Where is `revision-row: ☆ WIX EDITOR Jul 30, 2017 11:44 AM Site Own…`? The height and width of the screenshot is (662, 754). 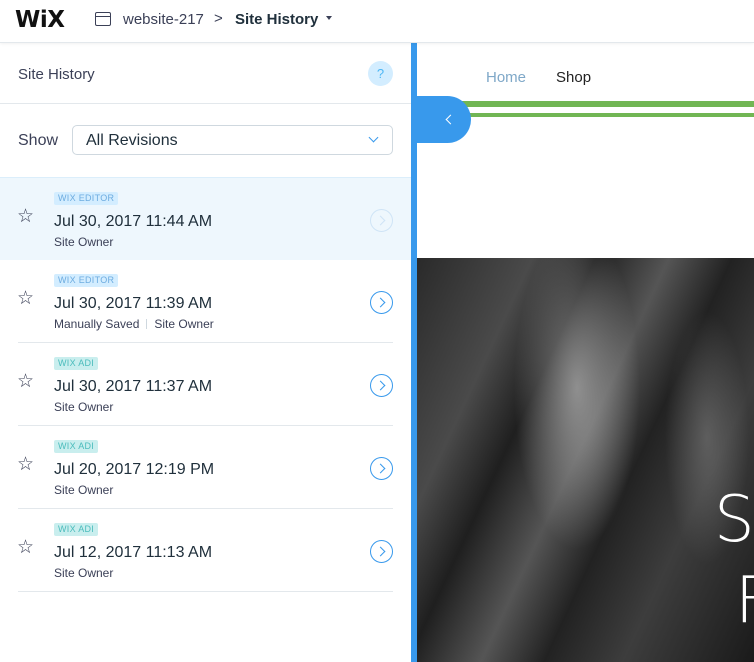 revision-row: ☆ WIX EDITOR Jul 30, 2017 11:44 AM Site Own… is located at coordinates (205, 218).